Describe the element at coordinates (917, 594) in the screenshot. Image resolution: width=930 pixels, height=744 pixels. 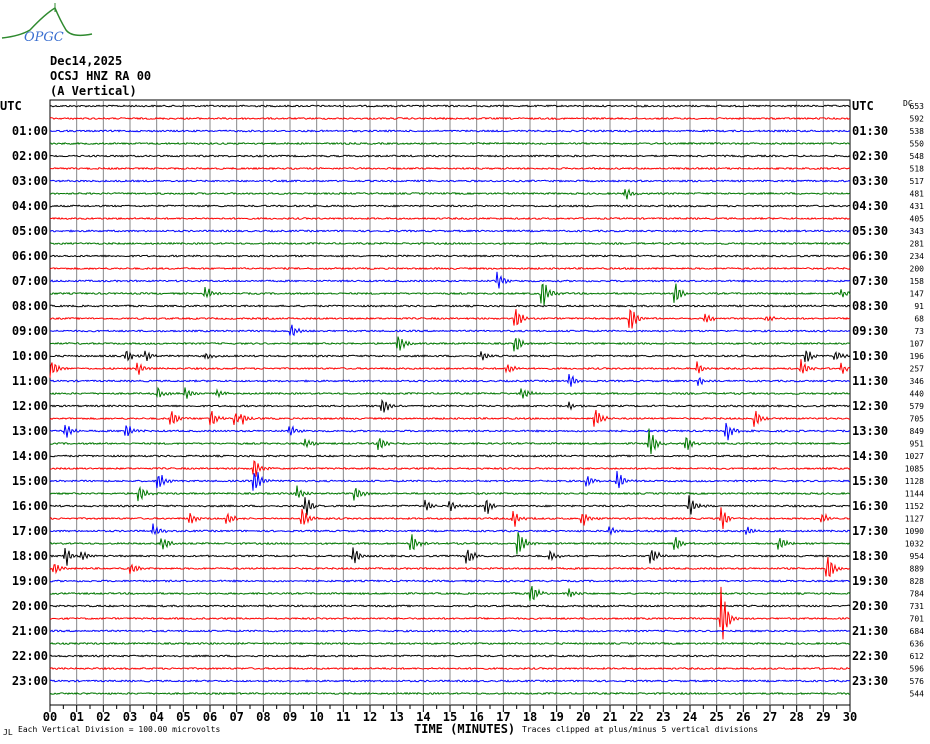
I see `dc-offset-value: 784` at that location.